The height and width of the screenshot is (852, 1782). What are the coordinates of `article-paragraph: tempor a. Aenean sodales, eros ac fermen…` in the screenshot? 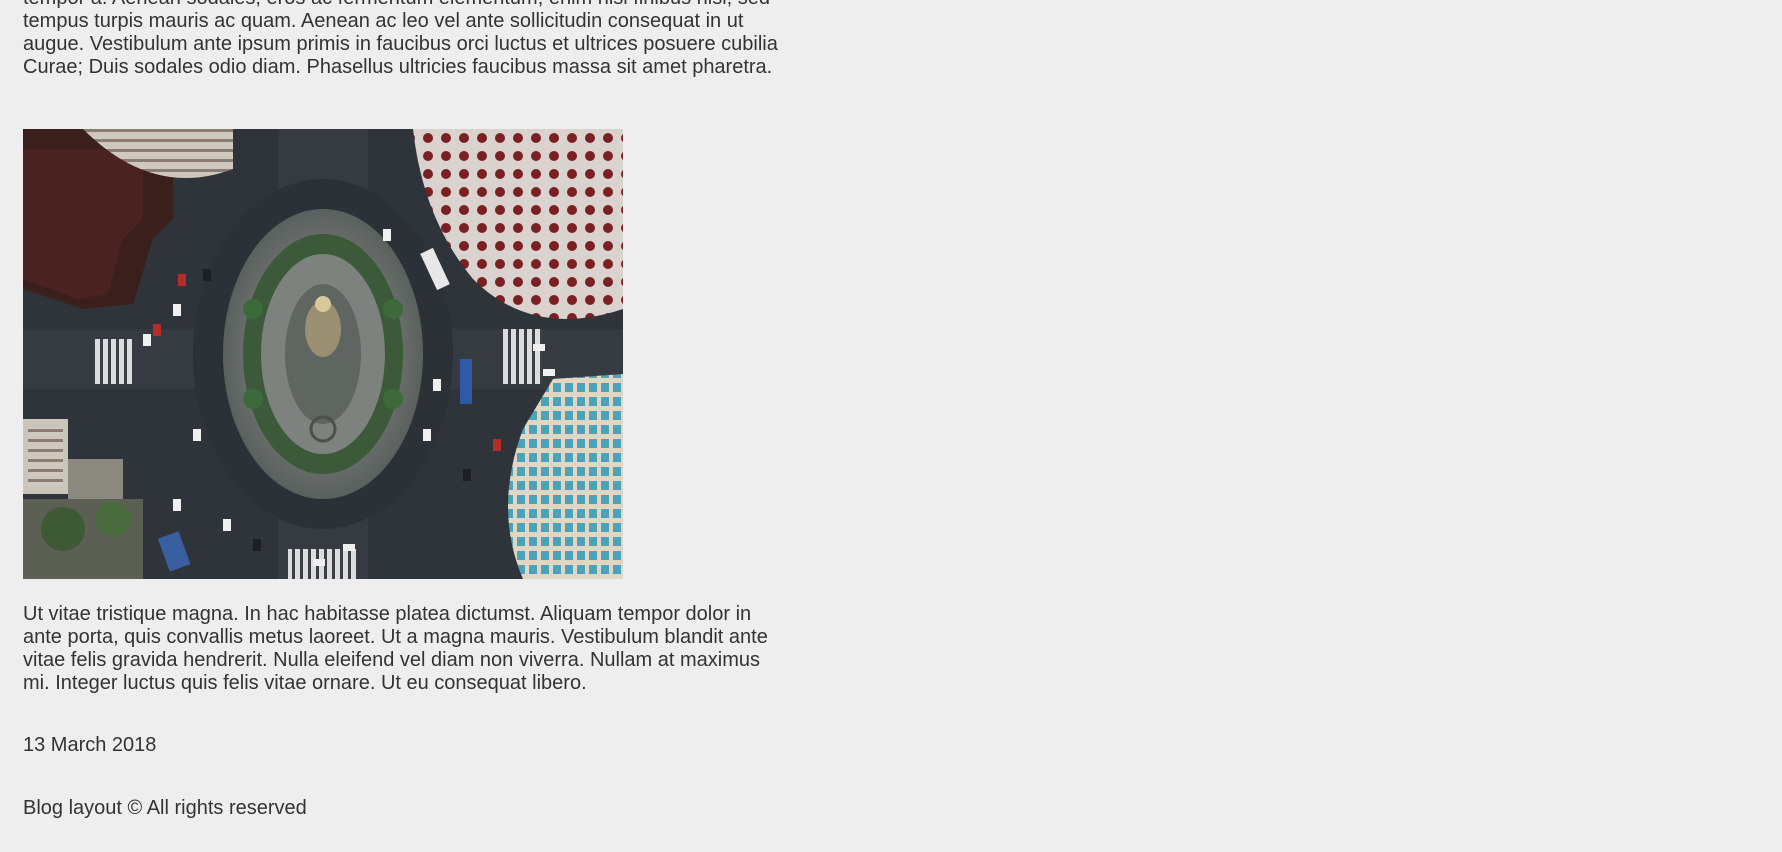 It's located at (400, 39).